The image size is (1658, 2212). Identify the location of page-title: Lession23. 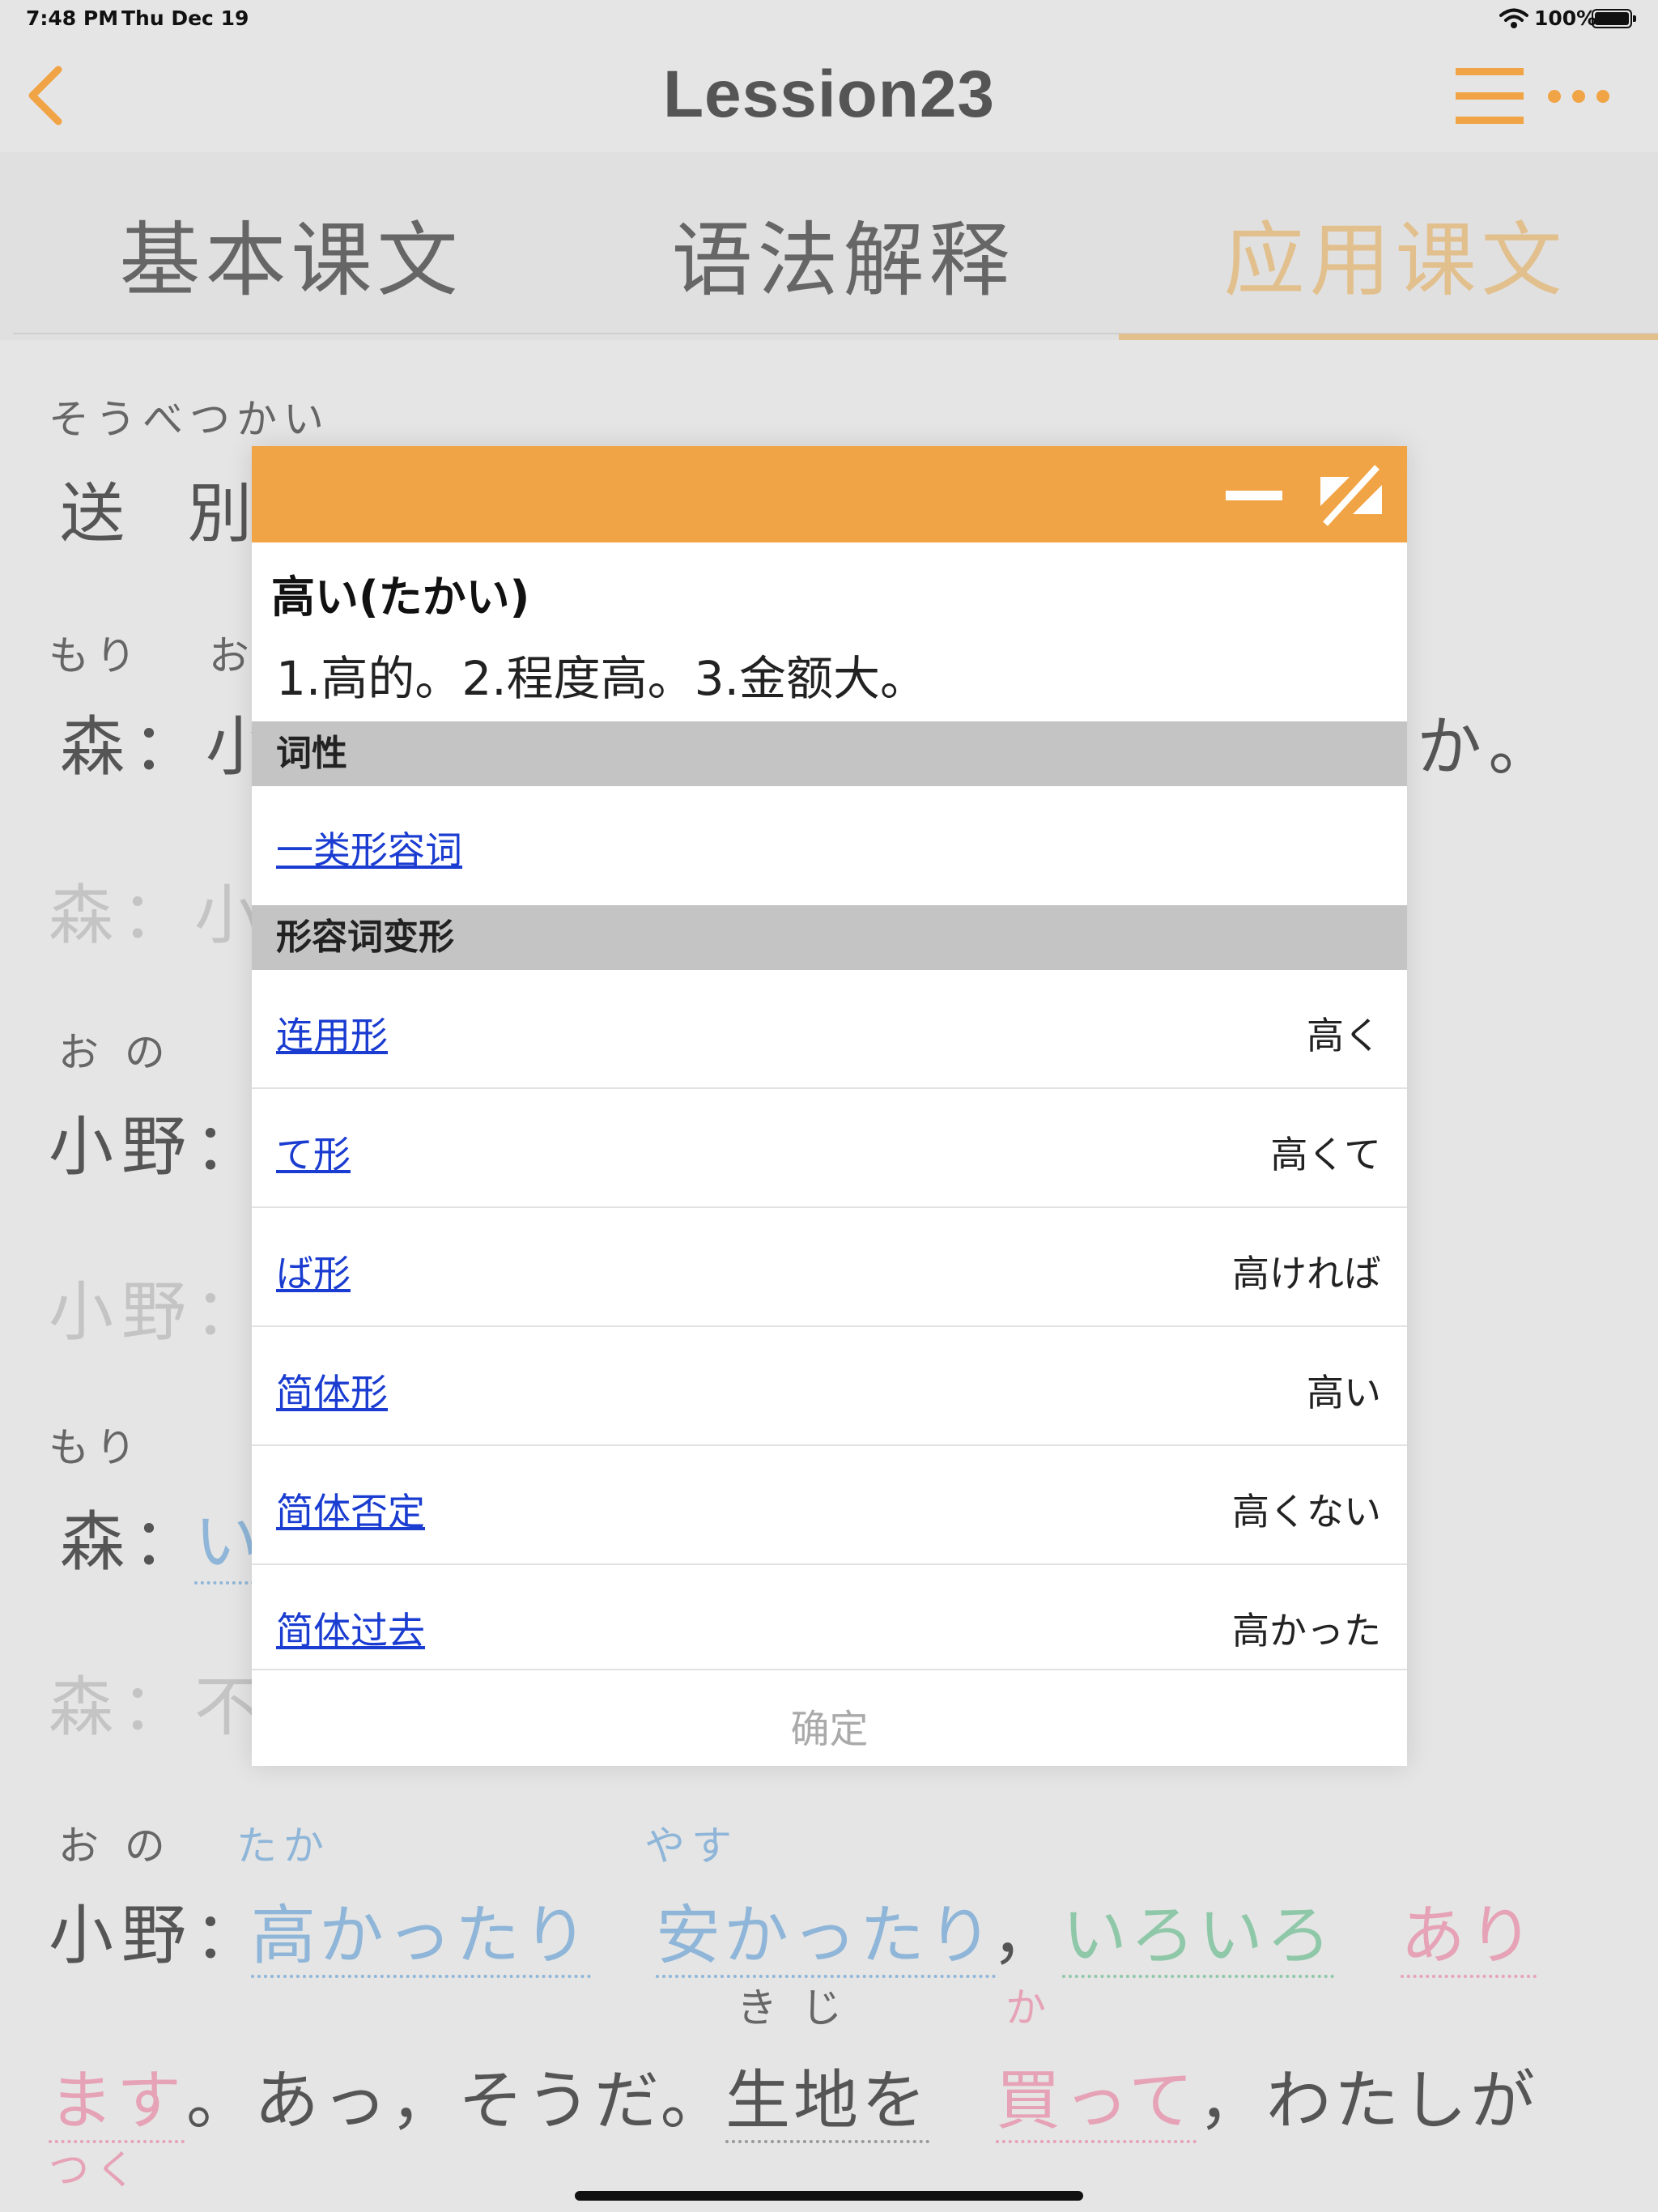
(829, 94).